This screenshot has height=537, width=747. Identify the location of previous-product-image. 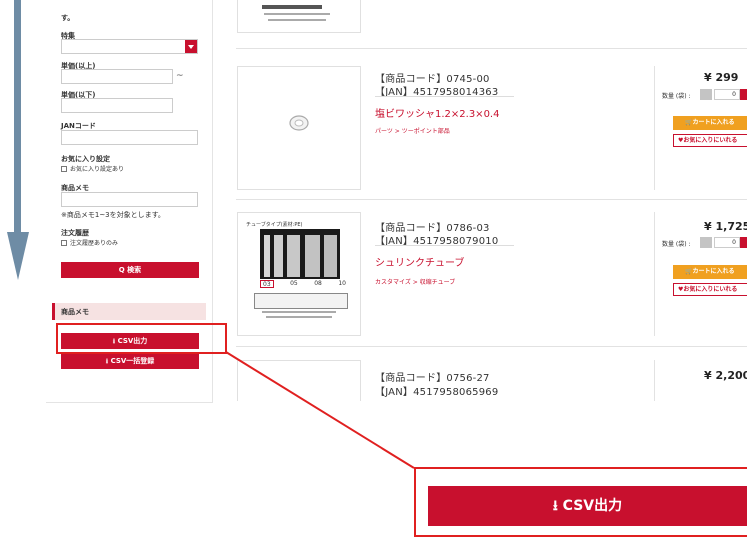
(299, 16).